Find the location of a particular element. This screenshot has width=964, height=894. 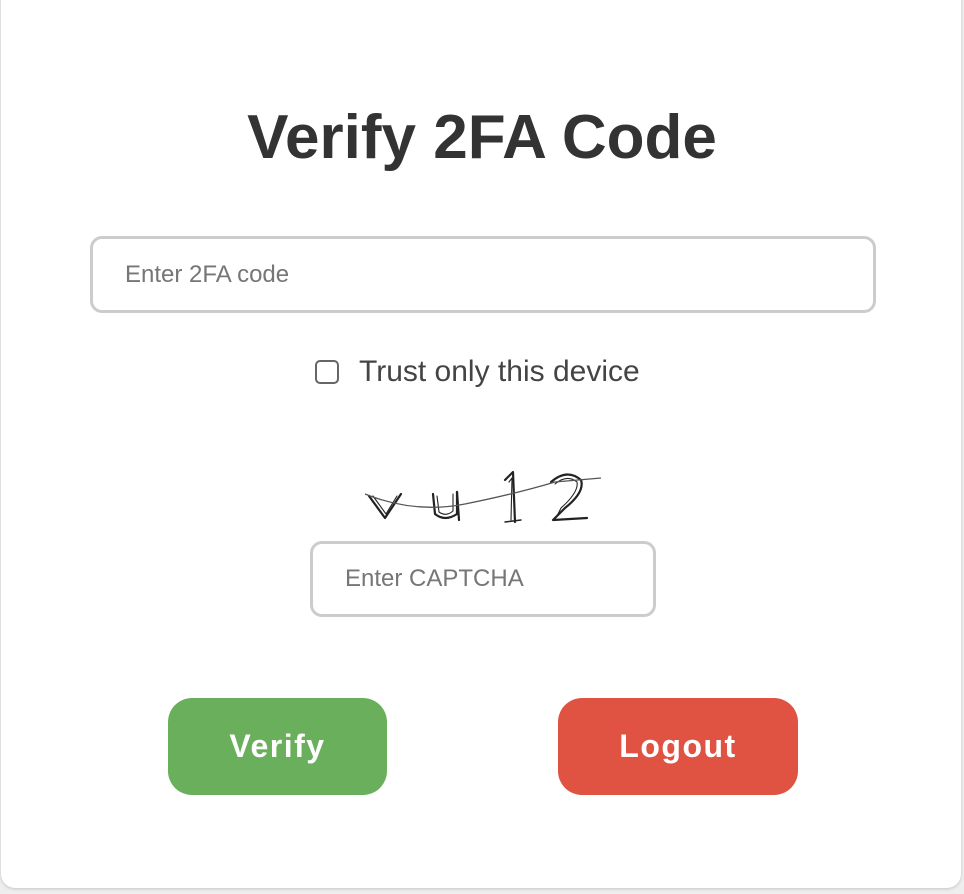

logout-button: Logout is located at coordinates (678, 746).